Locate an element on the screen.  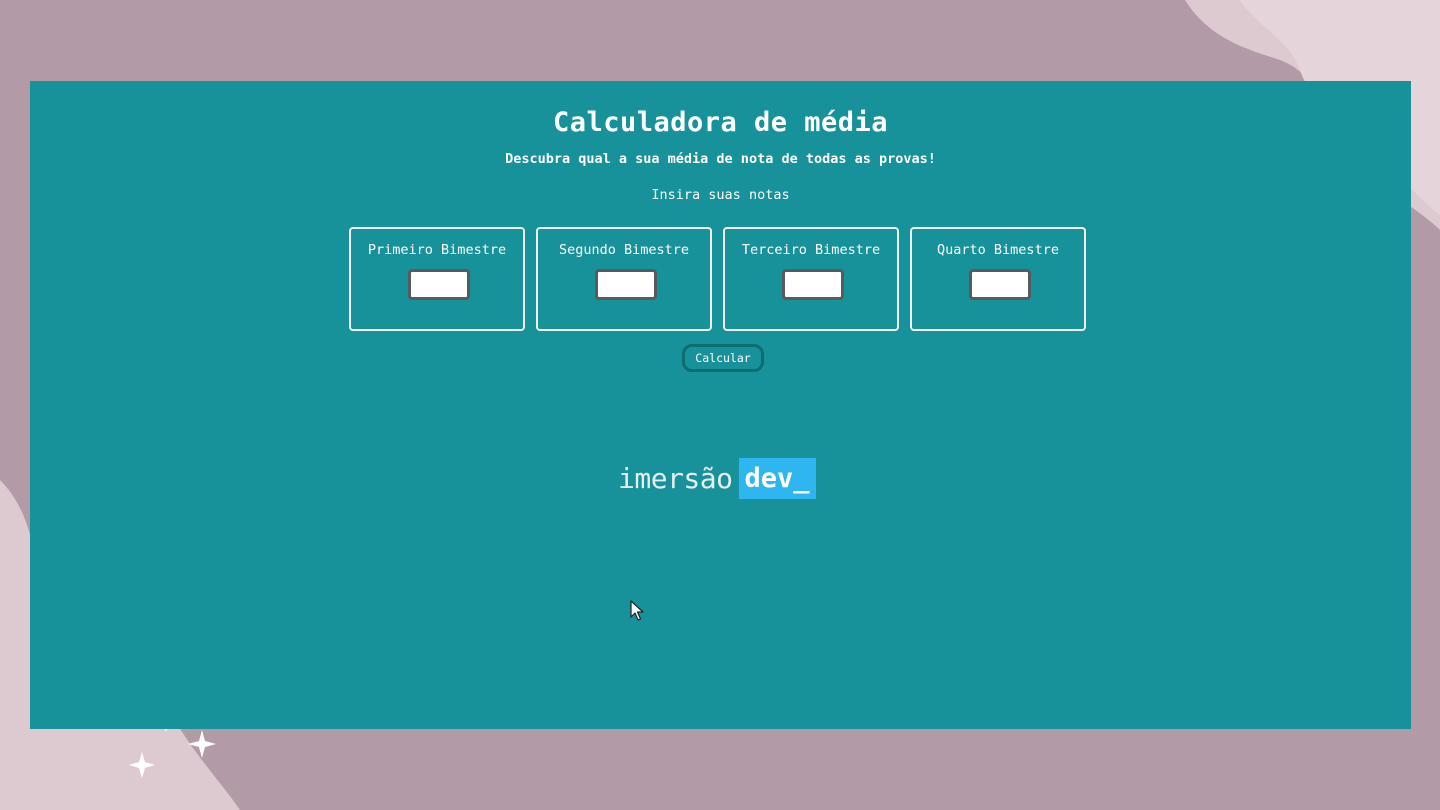
instruction-text: Insira suas notas is located at coordinates (720, 195).